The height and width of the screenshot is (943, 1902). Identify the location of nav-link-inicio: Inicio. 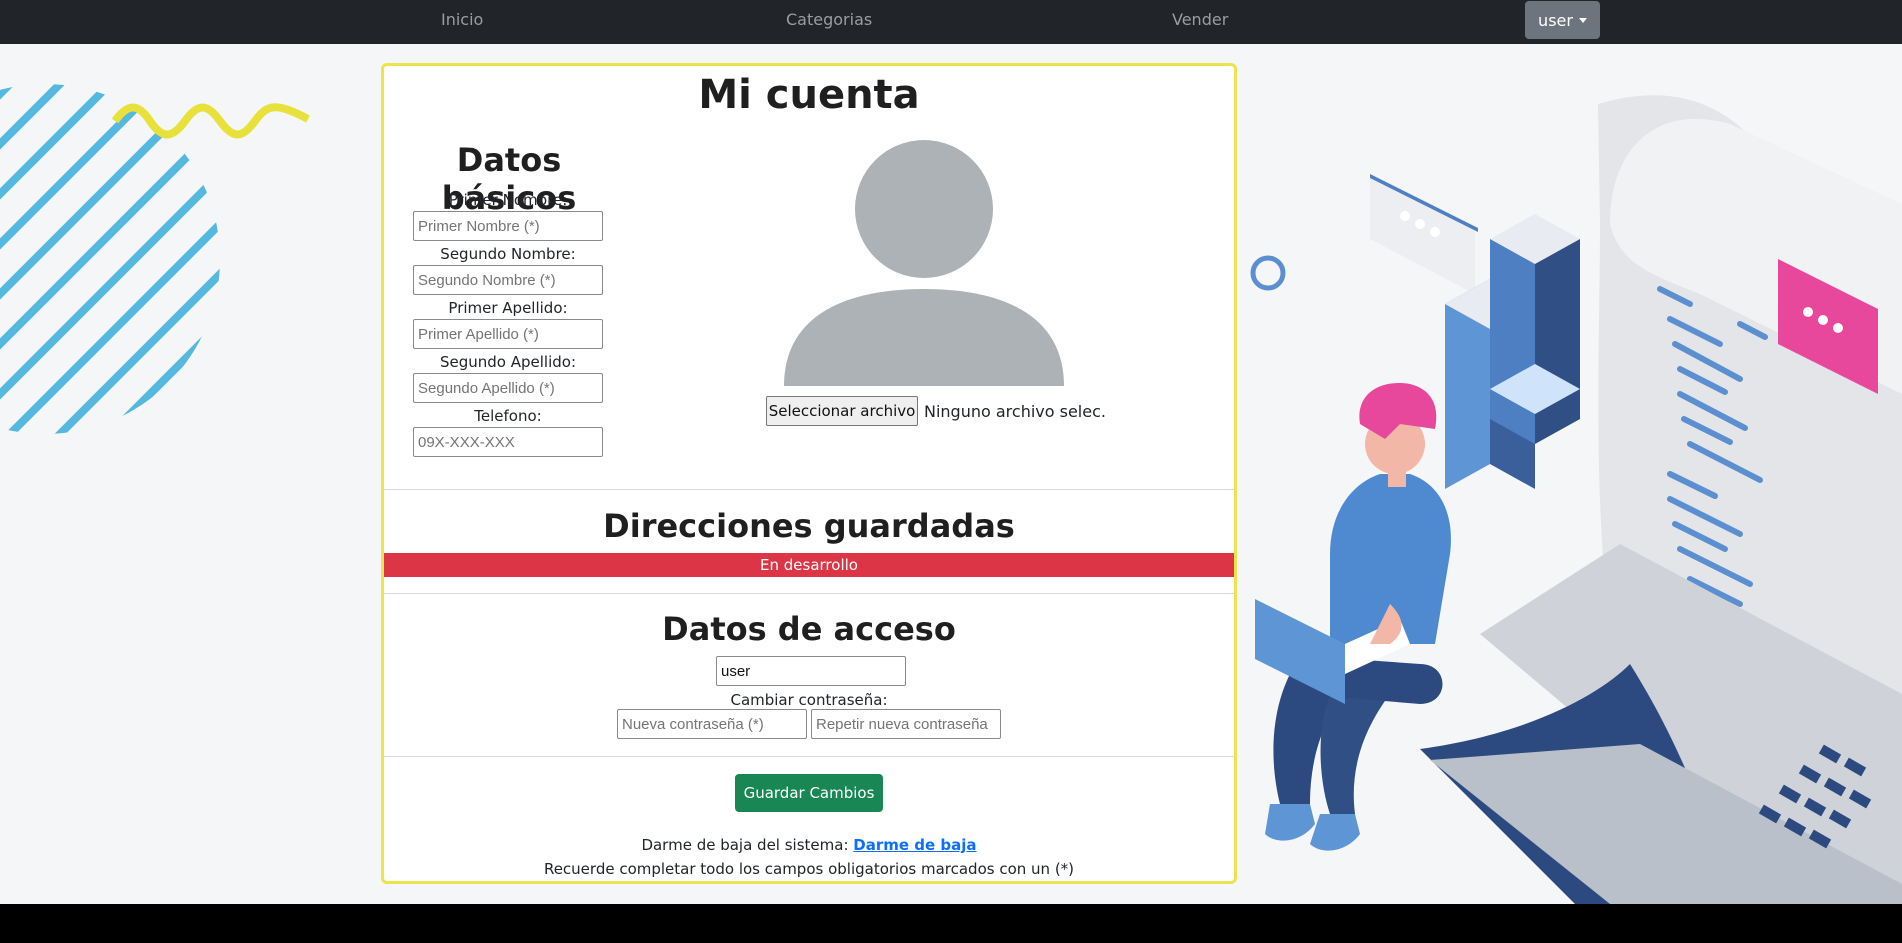
(462, 19).